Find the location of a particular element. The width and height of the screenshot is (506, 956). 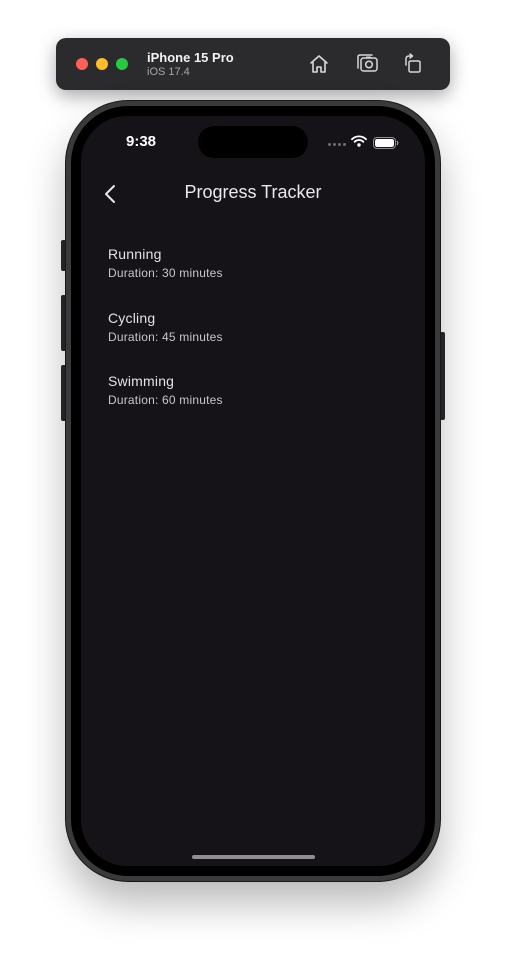

power-button is located at coordinates (442, 376).